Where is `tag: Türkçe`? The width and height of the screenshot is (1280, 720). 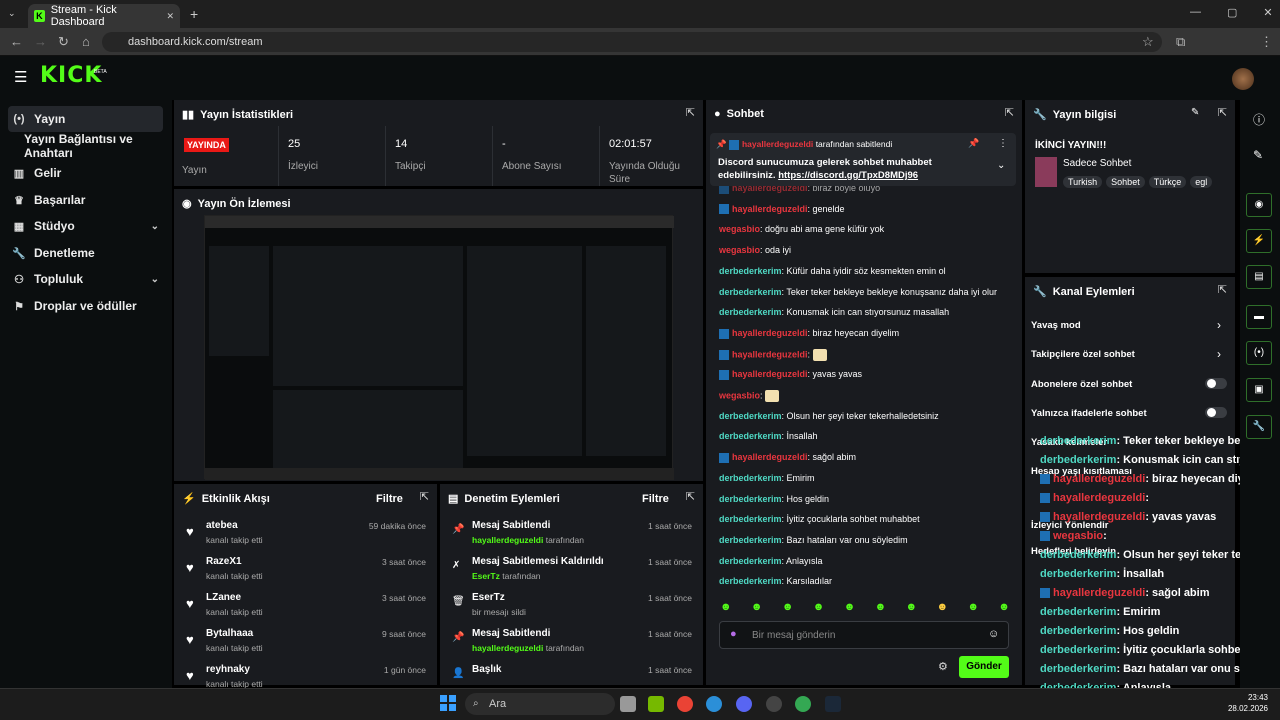 tag: Türkçe is located at coordinates (1167, 182).